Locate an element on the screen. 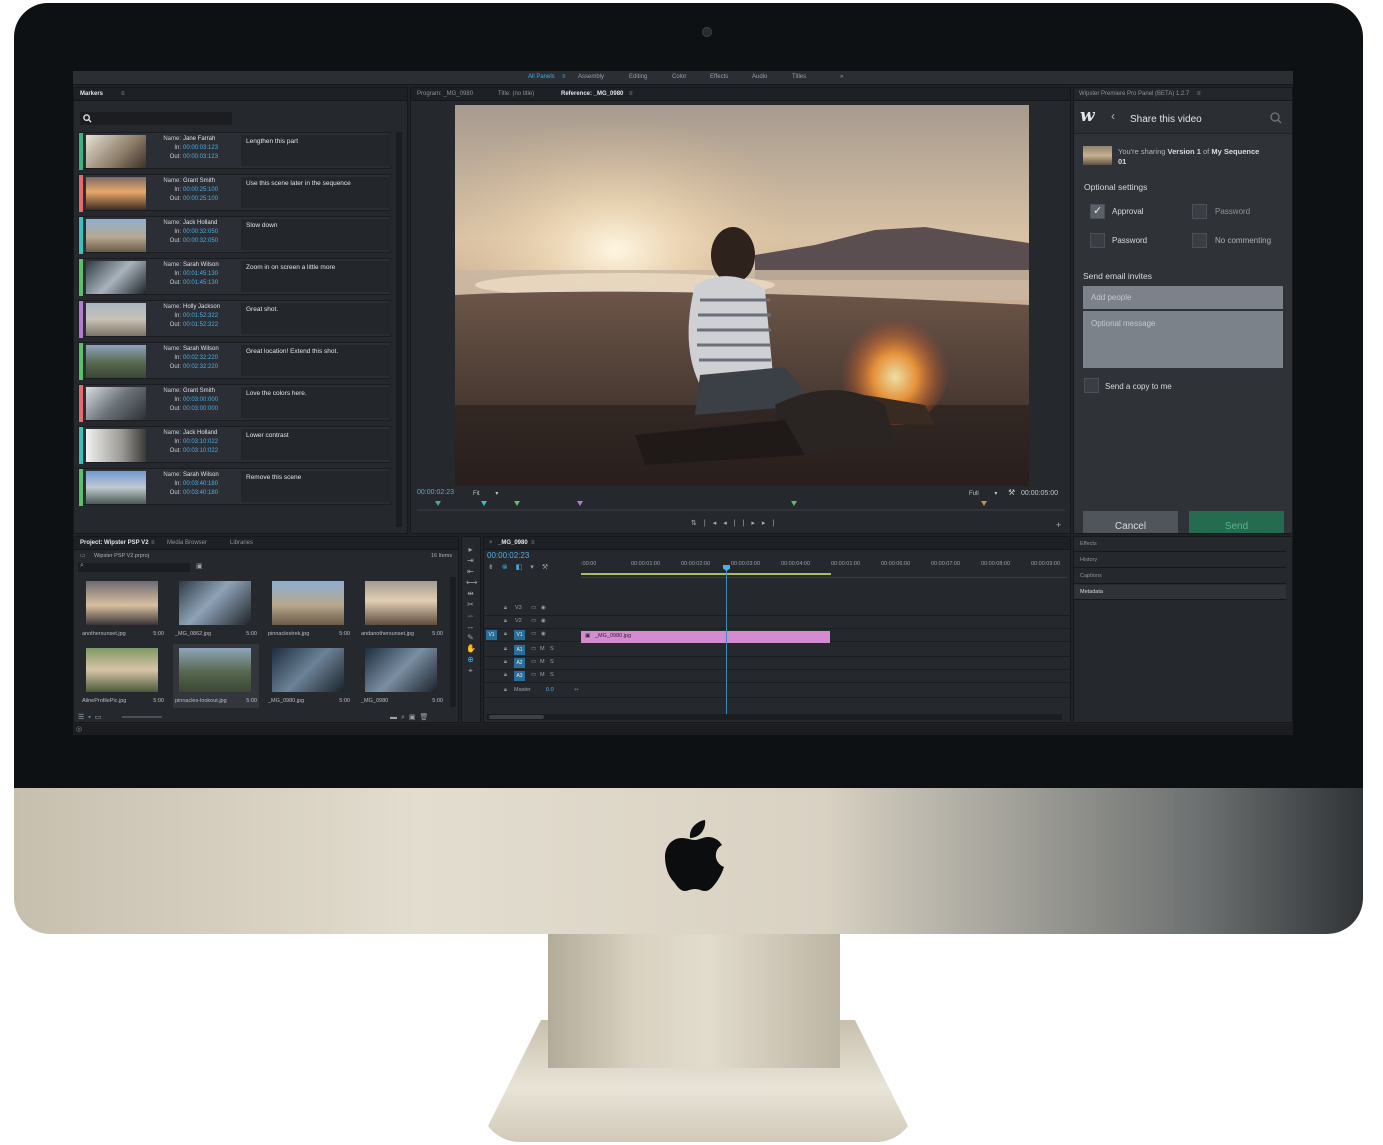  master-volume: 0.0 is located at coordinates (550, 690).